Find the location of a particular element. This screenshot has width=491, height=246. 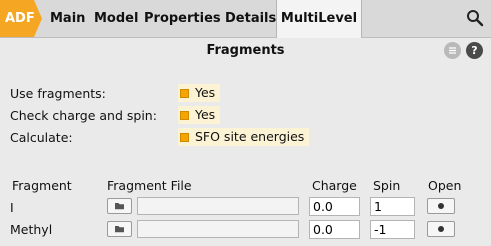

tab-multilevel: MultiLevel is located at coordinates (319, 19).